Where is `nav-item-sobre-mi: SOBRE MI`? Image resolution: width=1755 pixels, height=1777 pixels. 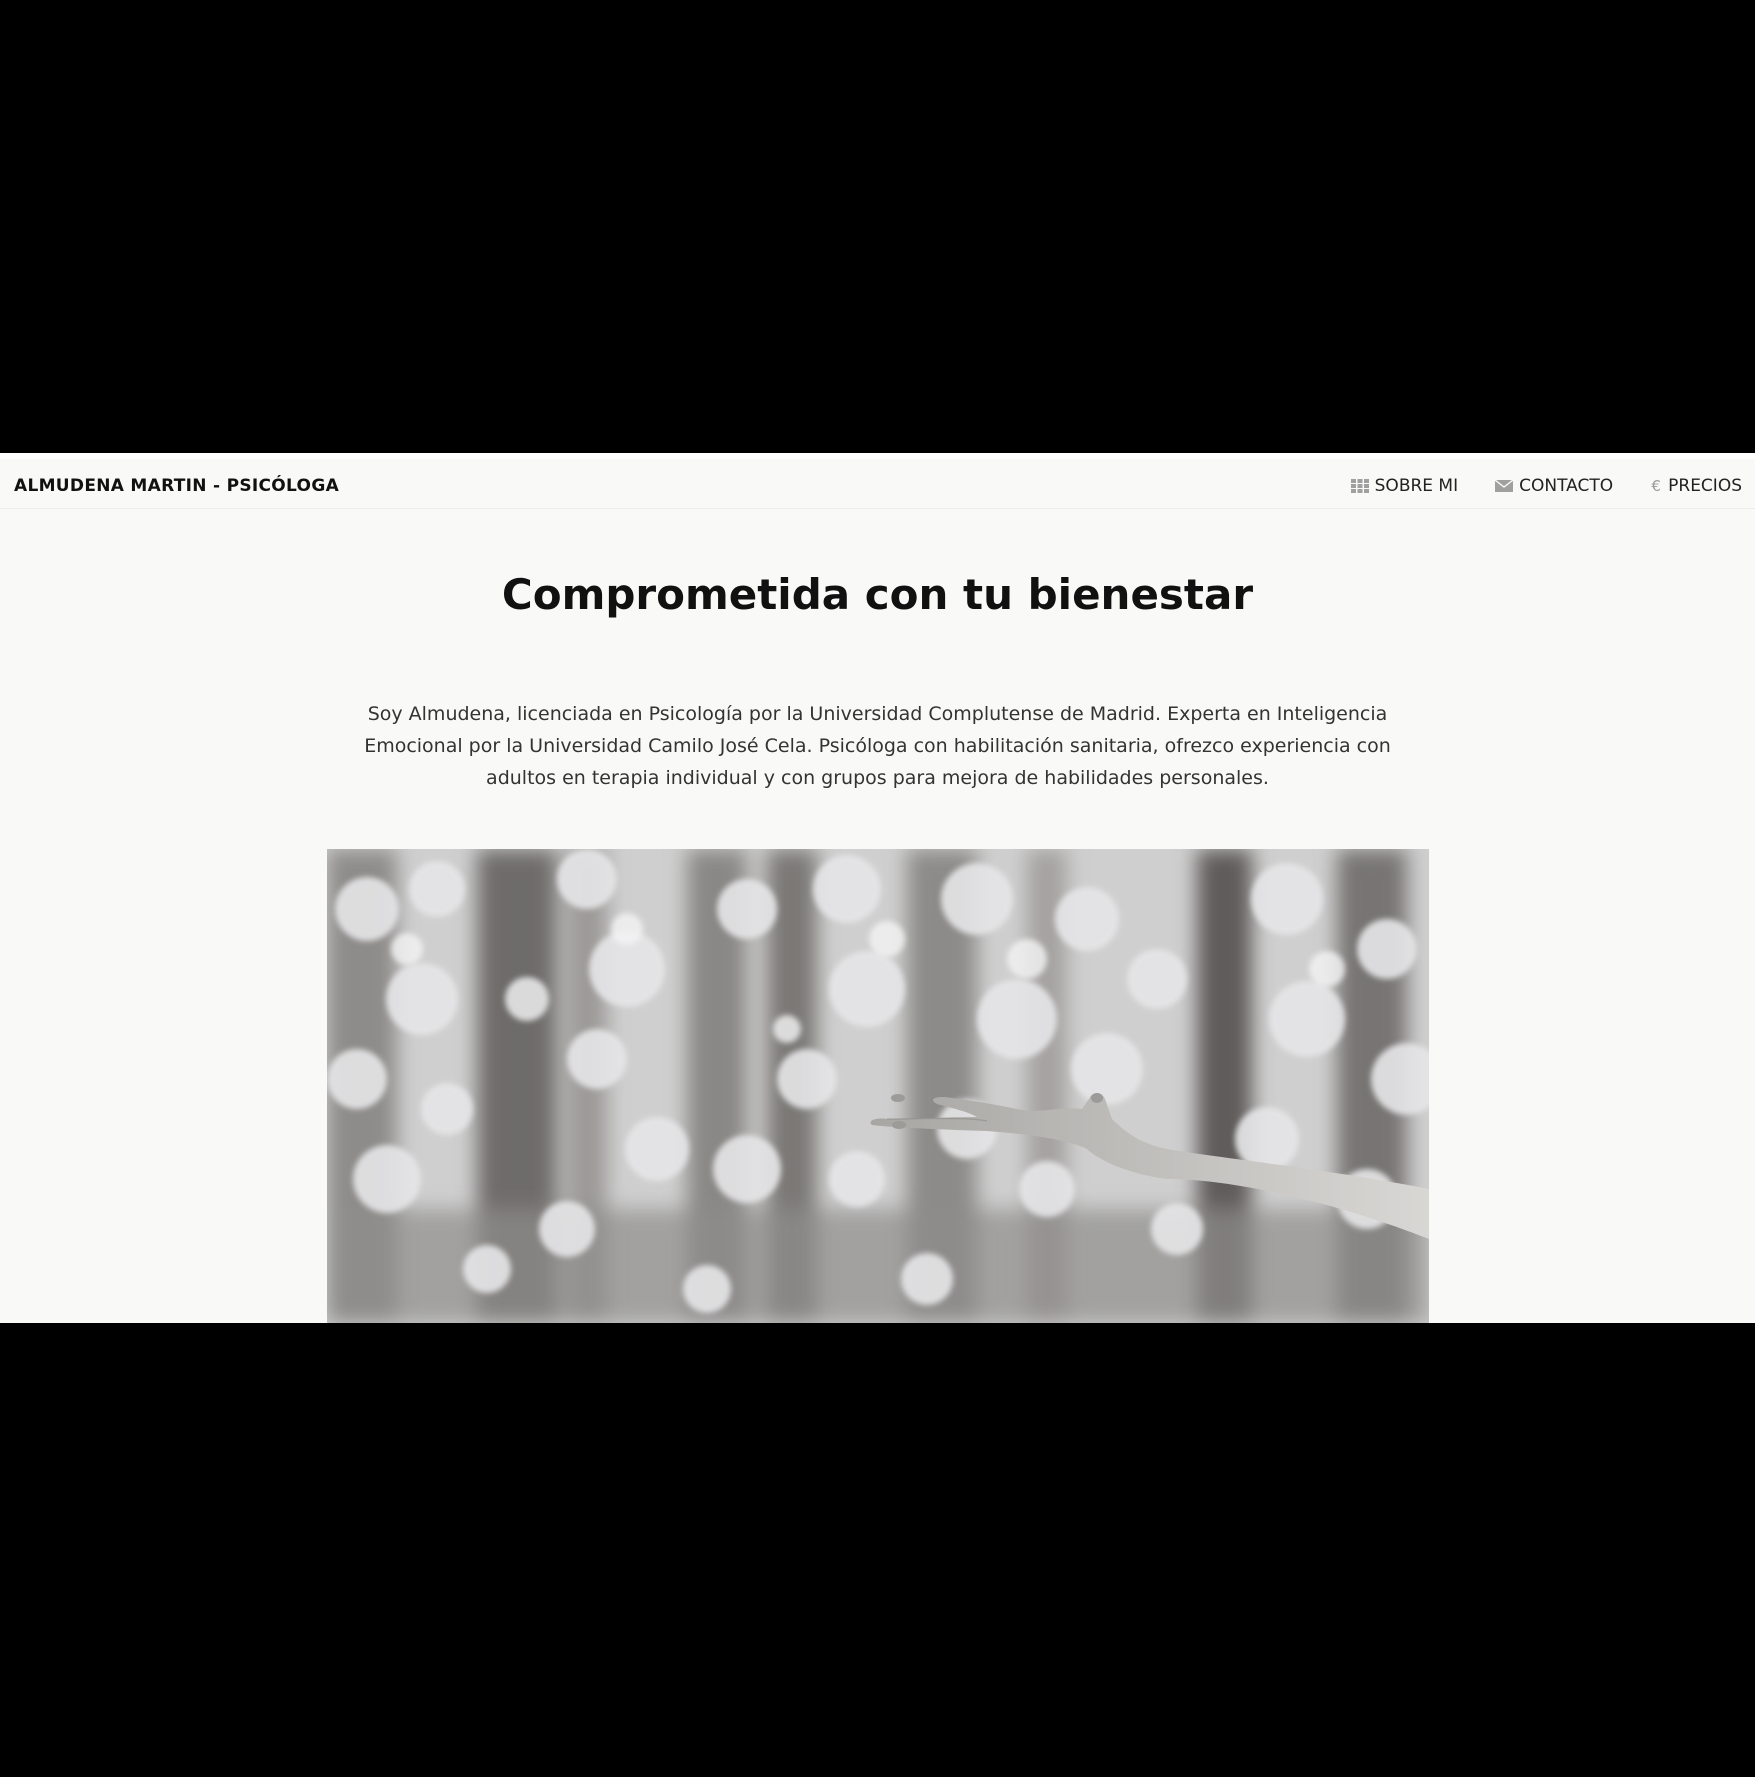 nav-item-sobre-mi: SOBRE MI is located at coordinates (1404, 486).